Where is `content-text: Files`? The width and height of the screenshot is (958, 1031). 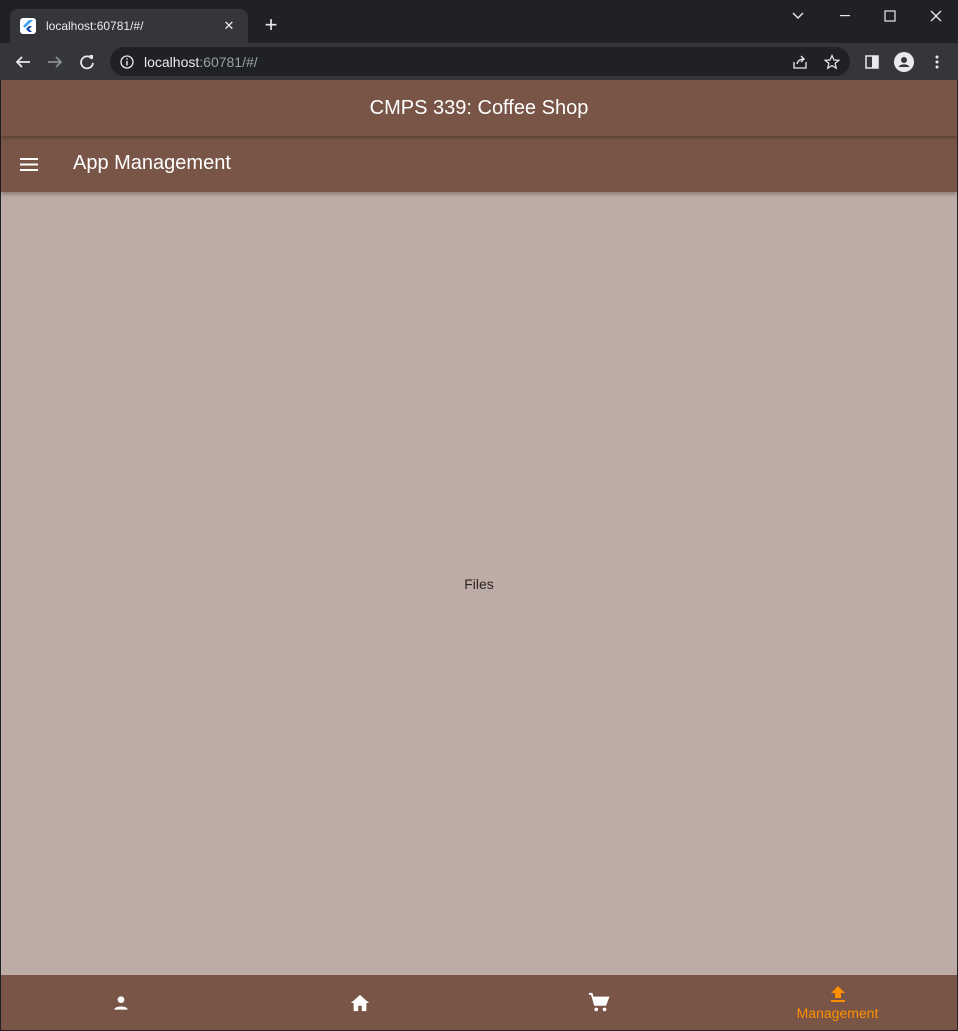
content-text: Files is located at coordinates (479, 584).